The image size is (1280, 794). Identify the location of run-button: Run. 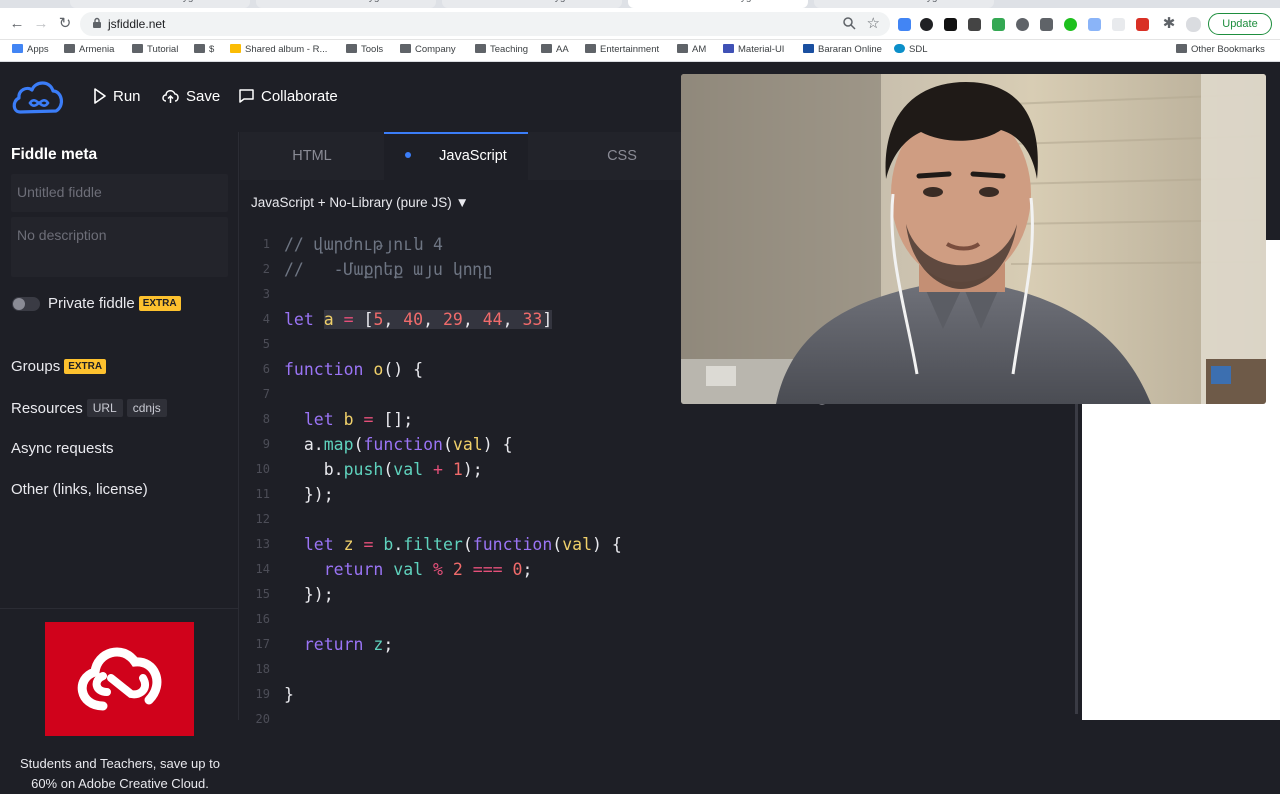
(117, 96).